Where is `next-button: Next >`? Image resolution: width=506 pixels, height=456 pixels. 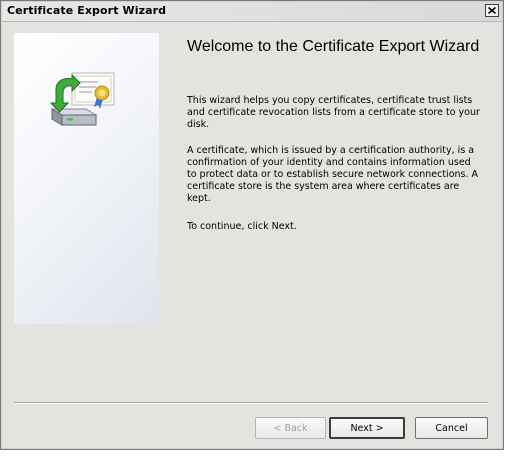
next-button: Next > is located at coordinates (367, 428).